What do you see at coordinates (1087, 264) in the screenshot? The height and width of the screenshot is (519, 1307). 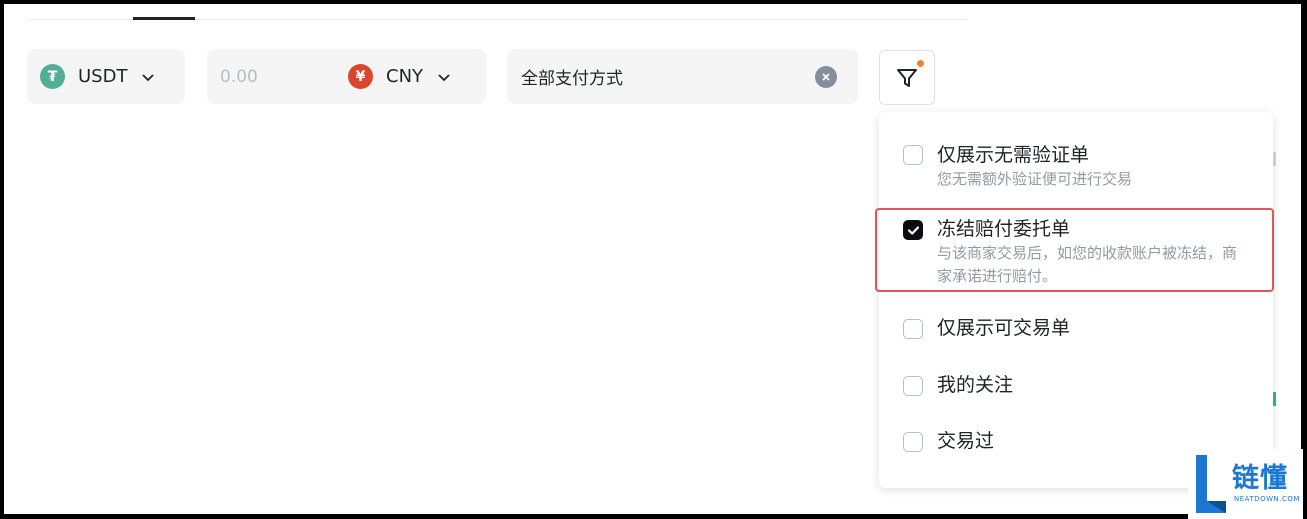 I see `option-desc: 与该商家交易后，如您的收款账户被冻结，商家承诺进行赔付。` at bounding box center [1087, 264].